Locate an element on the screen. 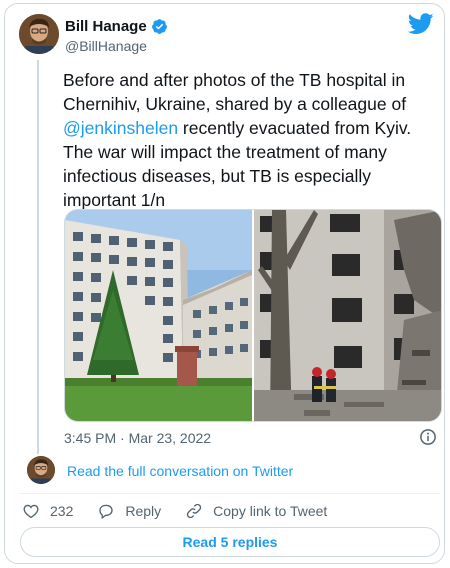 Image resolution: width=450 pixels, height=568 pixels. author-name-row: Bill Hanage is located at coordinates (116, 26).